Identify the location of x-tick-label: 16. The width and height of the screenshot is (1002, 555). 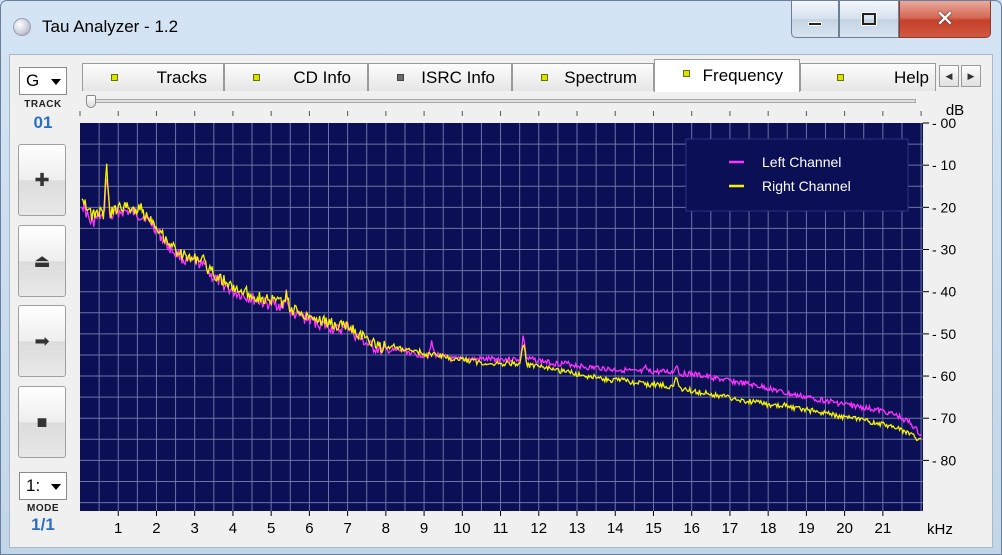
(691, 528).